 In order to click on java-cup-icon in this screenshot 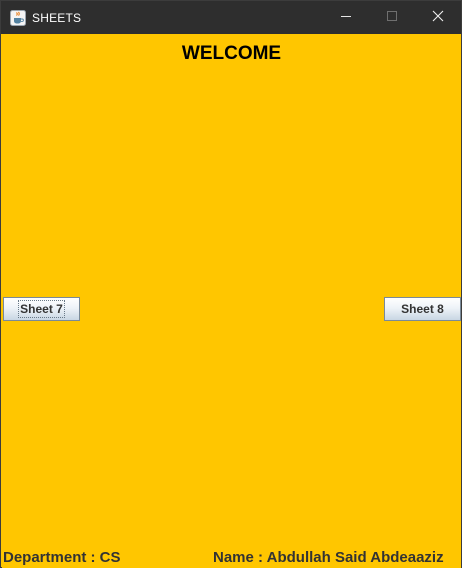, I will do `click(18, 17)`.